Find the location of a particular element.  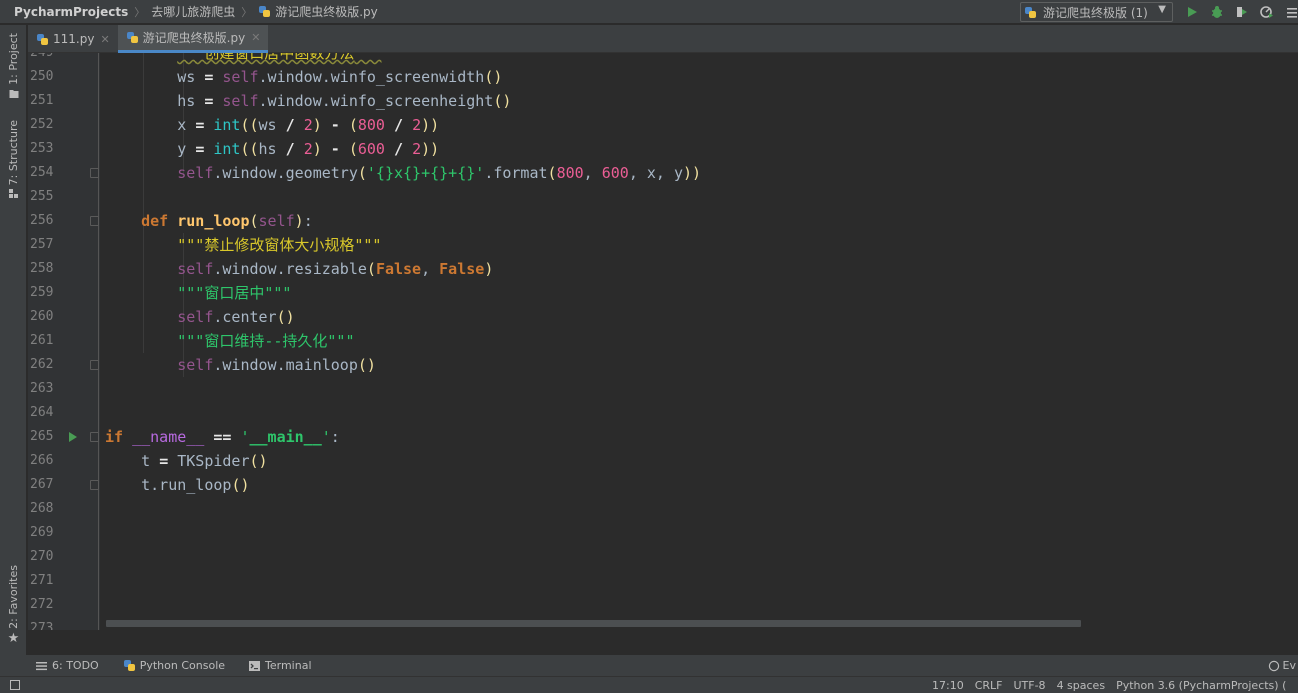

line-number: 263 is located at coordinates (42, 388).